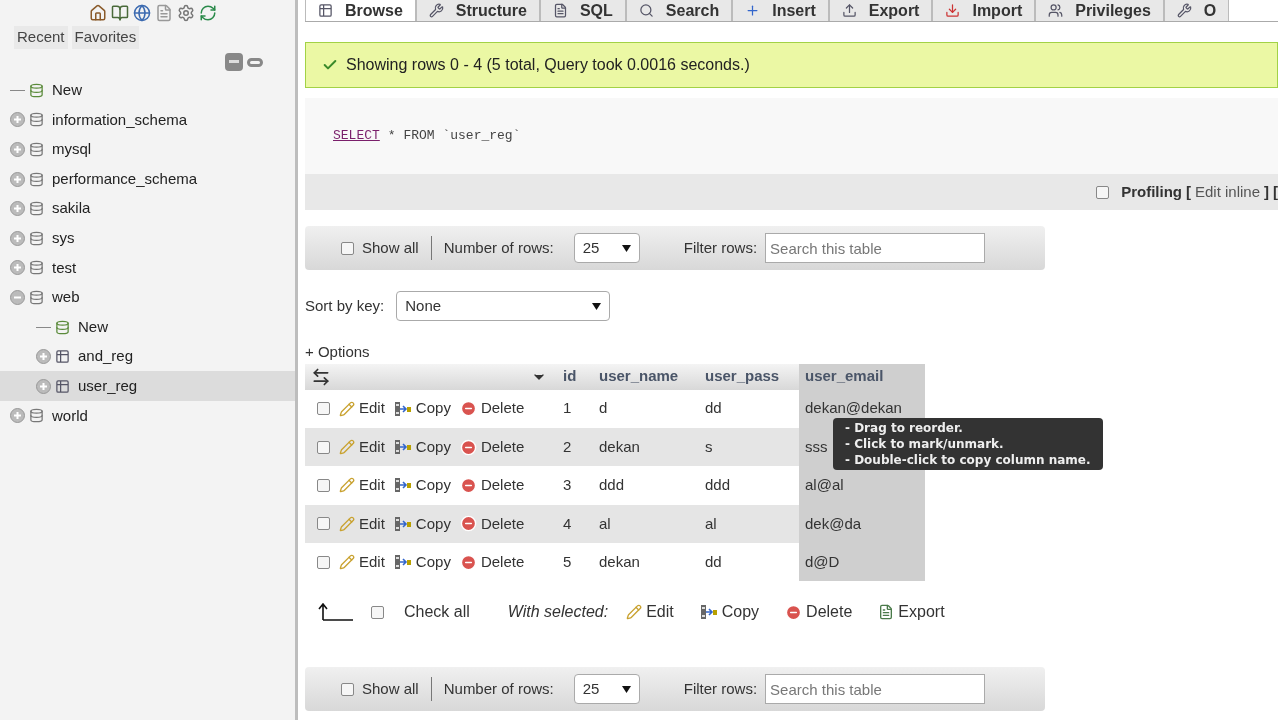  What do you see at coordinates (791, 352) in the screenshot?
I see `options-link: + Options` at bounding box center [791, 352].